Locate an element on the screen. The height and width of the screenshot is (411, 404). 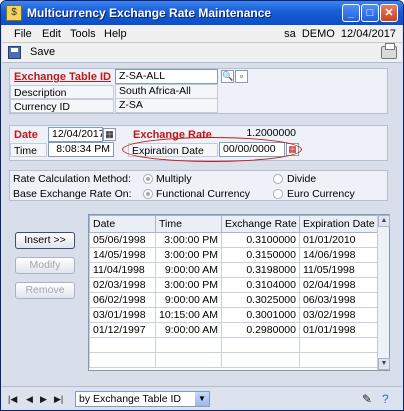
menu-bar: File Edit Tools Help sa DEMO 12/04/2017 is located at coordinates (202, 34).